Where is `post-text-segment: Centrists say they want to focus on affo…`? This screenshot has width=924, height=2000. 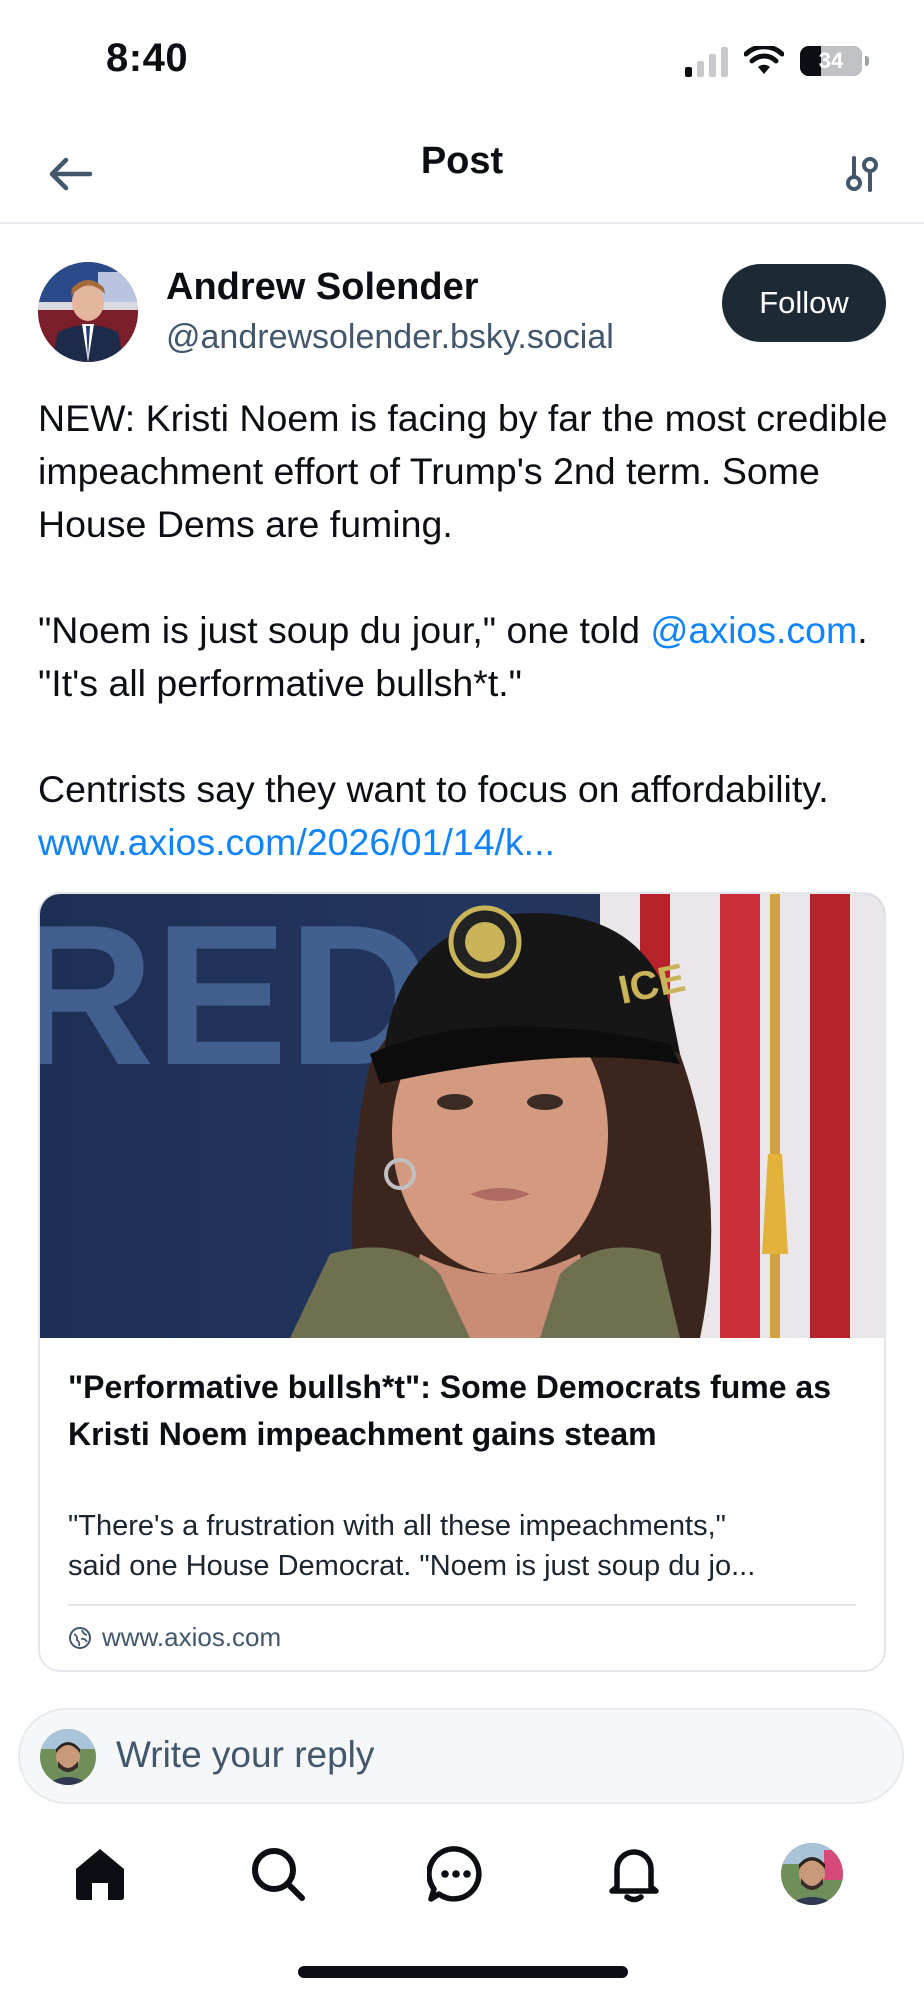
post-text-segment: Centrists say they want to focus on affo… is located at coordinates (433, 789).